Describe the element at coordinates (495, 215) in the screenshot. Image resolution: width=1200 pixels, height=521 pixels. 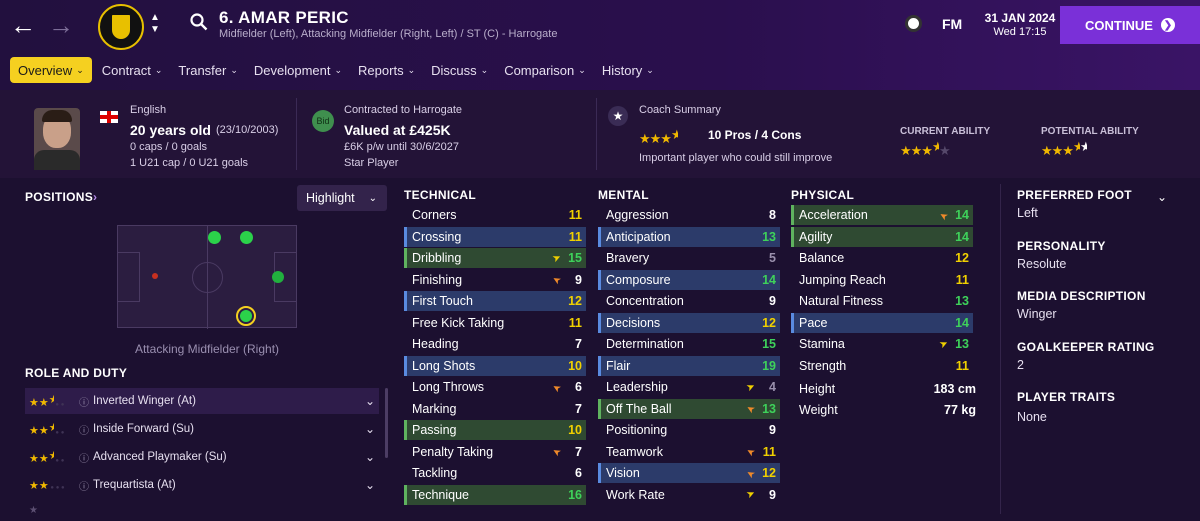
I see `attribute-row-corners: Corners 11` at that location.